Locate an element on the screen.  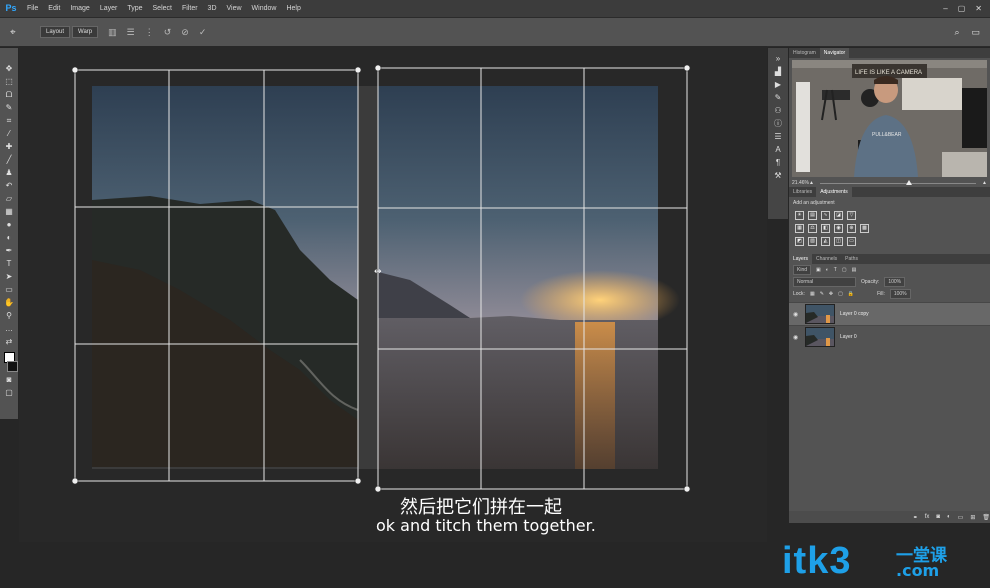
adjustments-title: Add an adjustment is located at coordinates (814, 203).